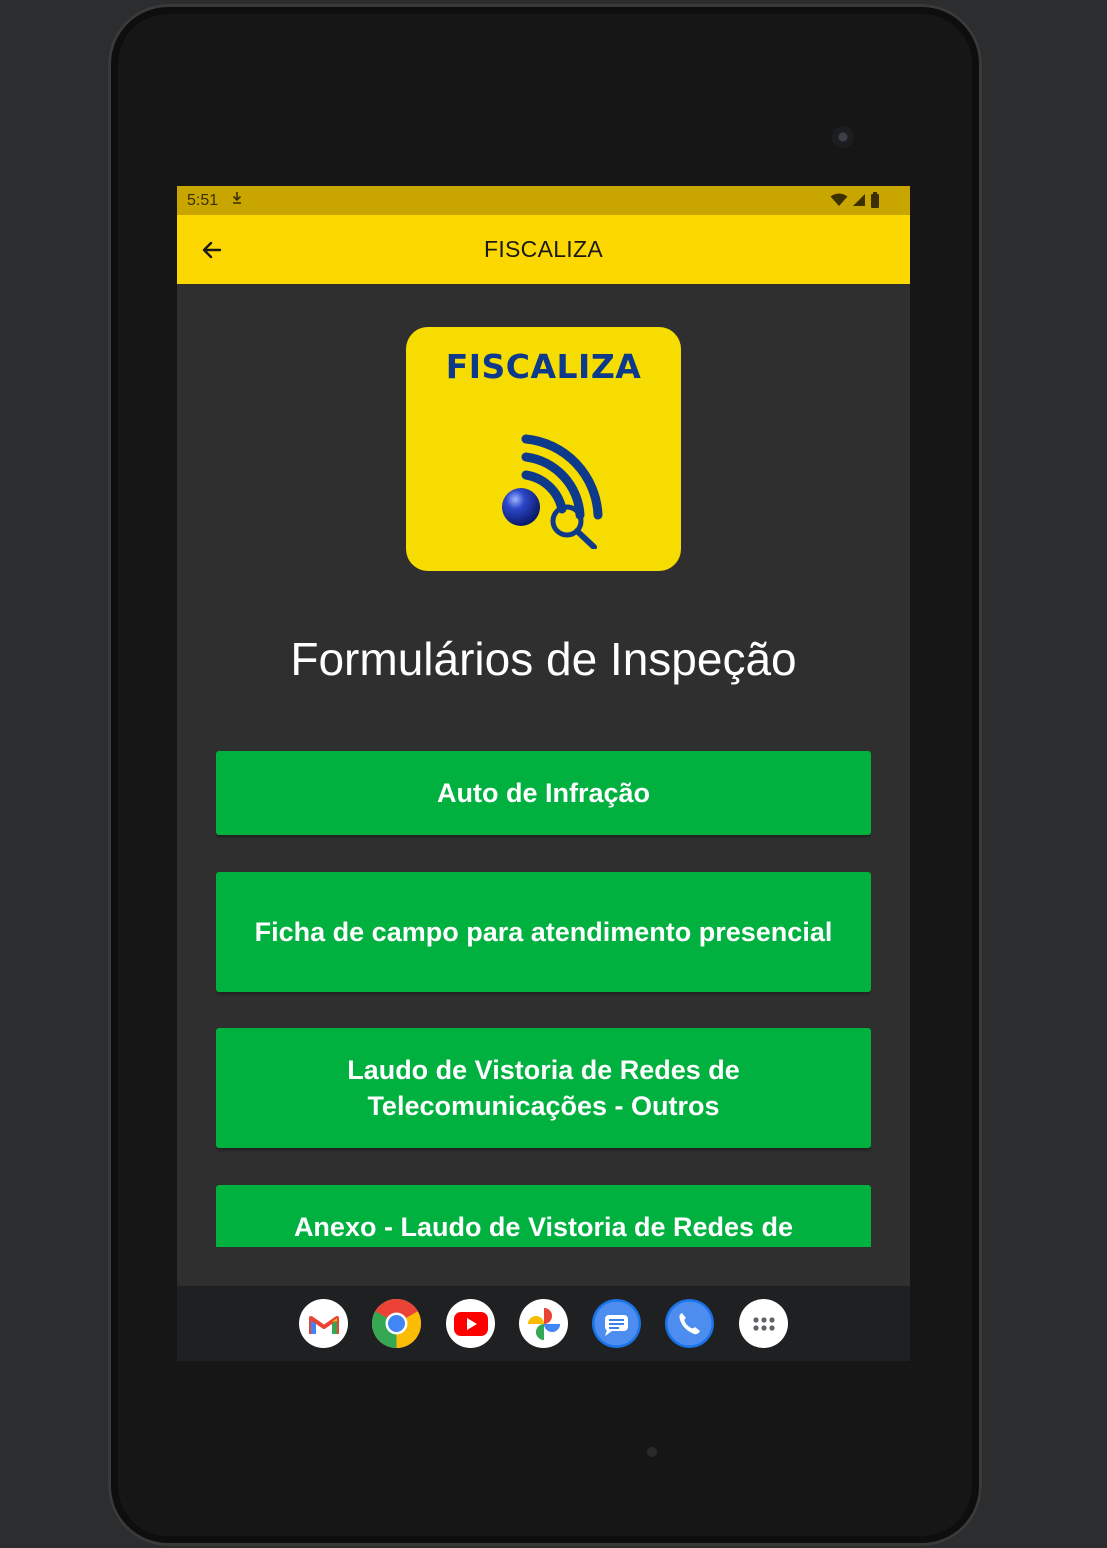 Image resolution: width=1107 pixels, height=1548 pixels. What do you see at coordinates (470, 1323) in the screenshot?
I see `youtube-icon` at bounding box center [470, 1323].